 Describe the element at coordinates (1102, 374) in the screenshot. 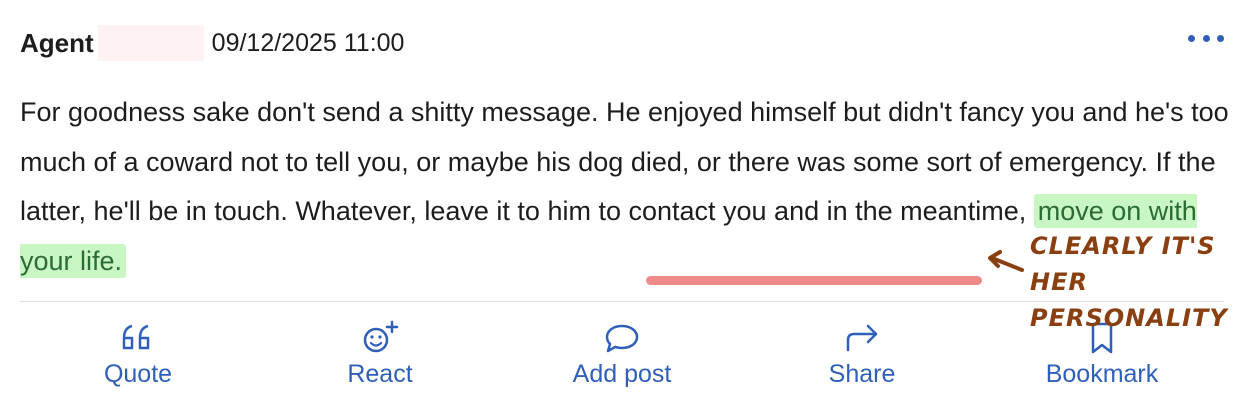

I see `bookmark-label: Bookmark` at that location.